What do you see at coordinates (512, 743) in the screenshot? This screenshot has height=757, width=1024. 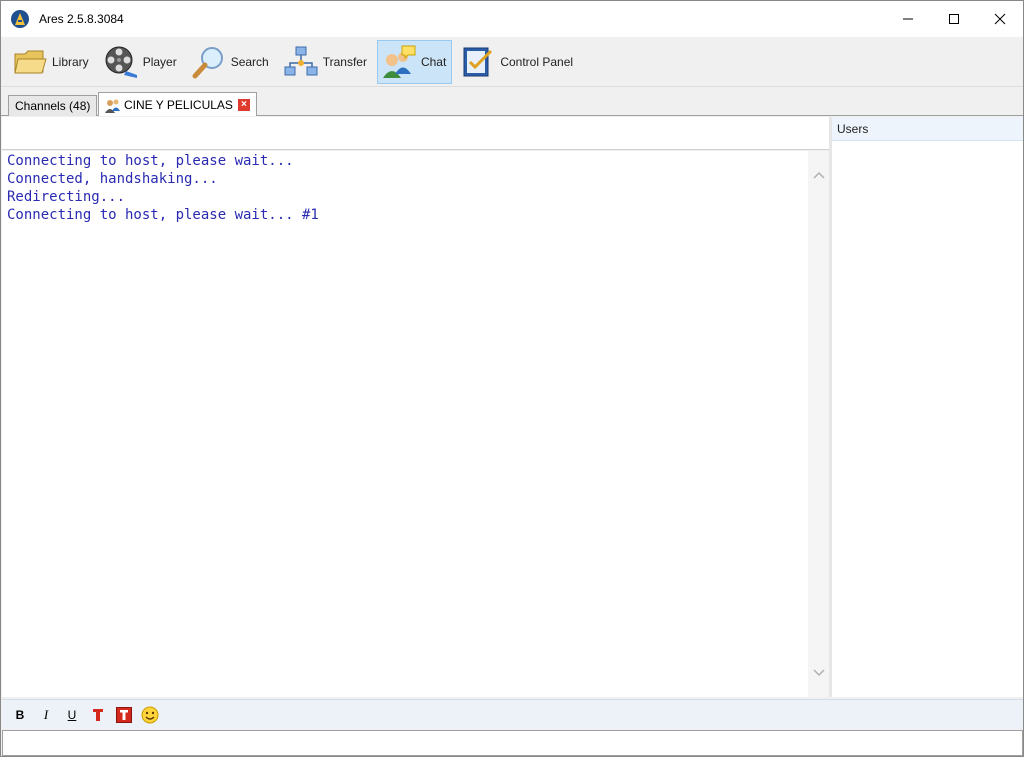 I see `chat-message-input` at bounding box center [512, 743].